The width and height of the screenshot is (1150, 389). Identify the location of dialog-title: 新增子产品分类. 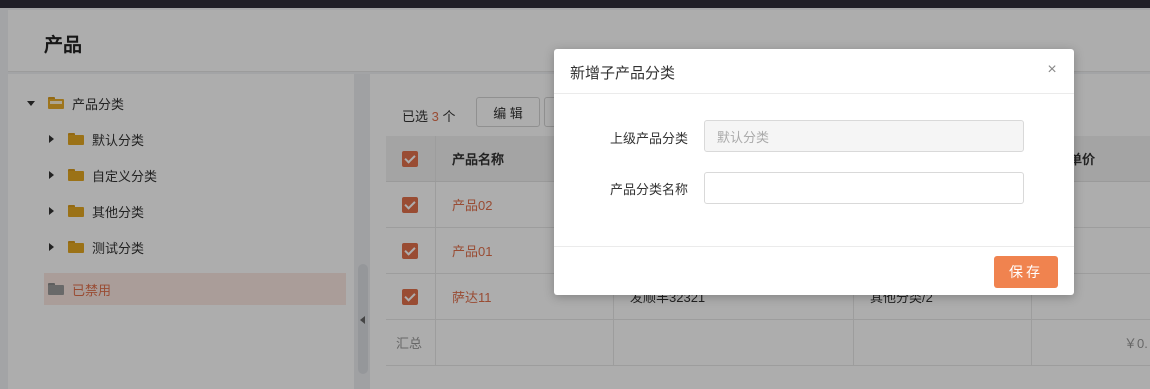
(623, 73).